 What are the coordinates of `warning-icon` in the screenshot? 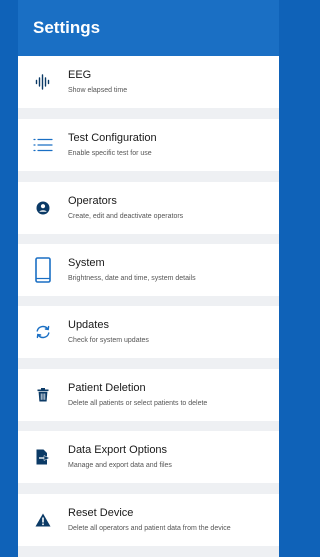 It's located at (43, 520).